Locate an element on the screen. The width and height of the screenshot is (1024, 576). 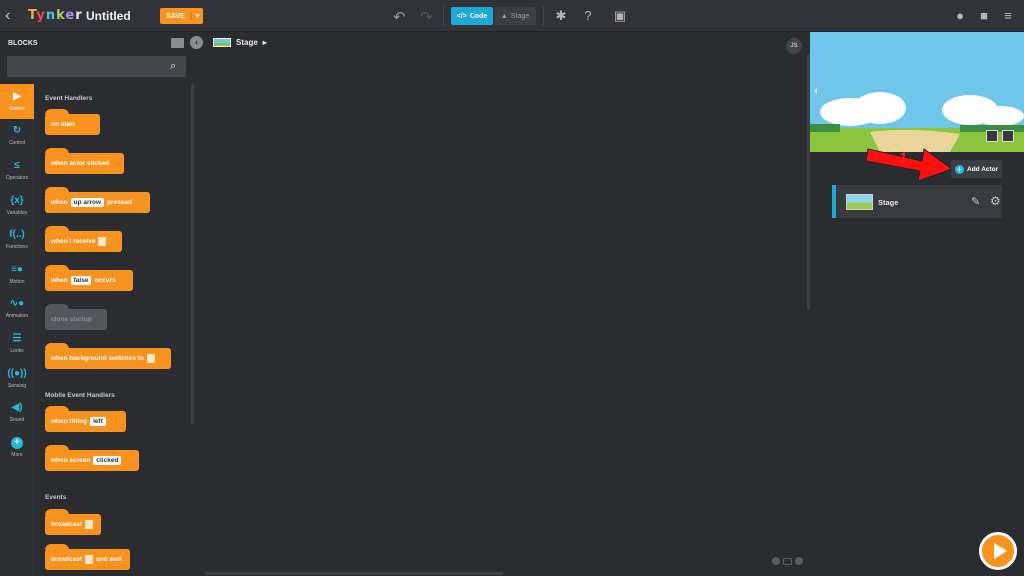
small-stage-icon is located at coordinates (992, 136).